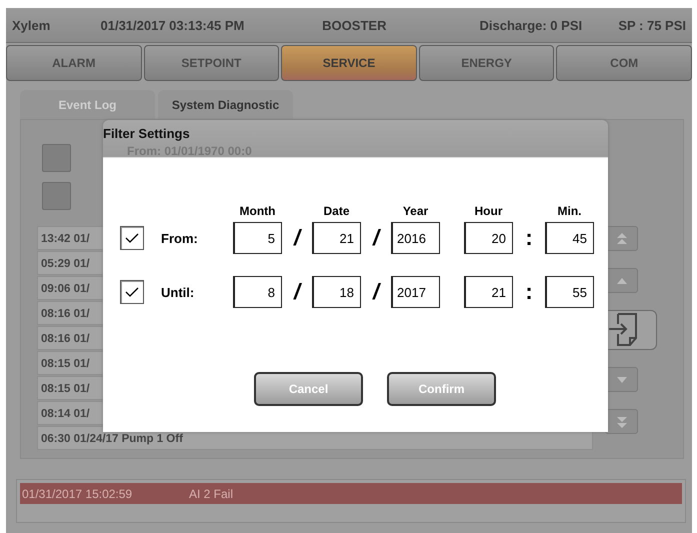 The height and width of the screenshot is (533, 697). What do you see at coordinates (77, 493) in the screenshot?
I see `alarm-time: 01/31/2017 15:02:59` at bounding box center [77, 493].